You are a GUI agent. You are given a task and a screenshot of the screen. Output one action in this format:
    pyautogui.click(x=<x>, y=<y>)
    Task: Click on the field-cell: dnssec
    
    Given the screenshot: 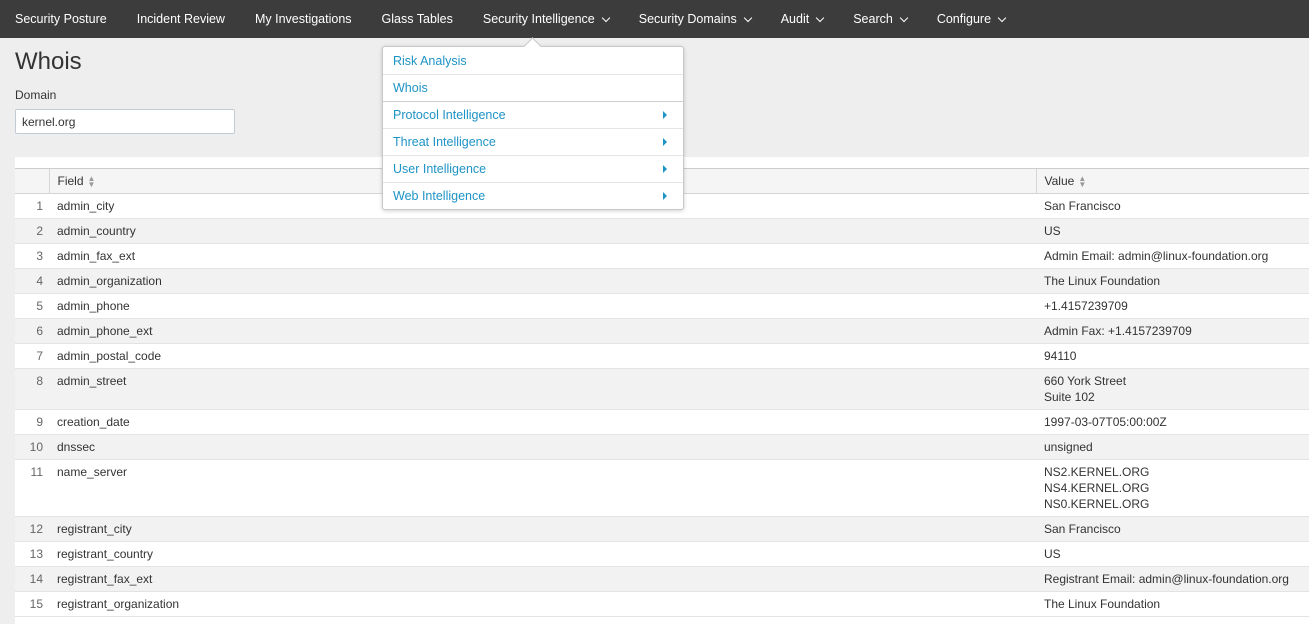 What is the action you would take?
    pyautogui.click(x=542, y=447)
    